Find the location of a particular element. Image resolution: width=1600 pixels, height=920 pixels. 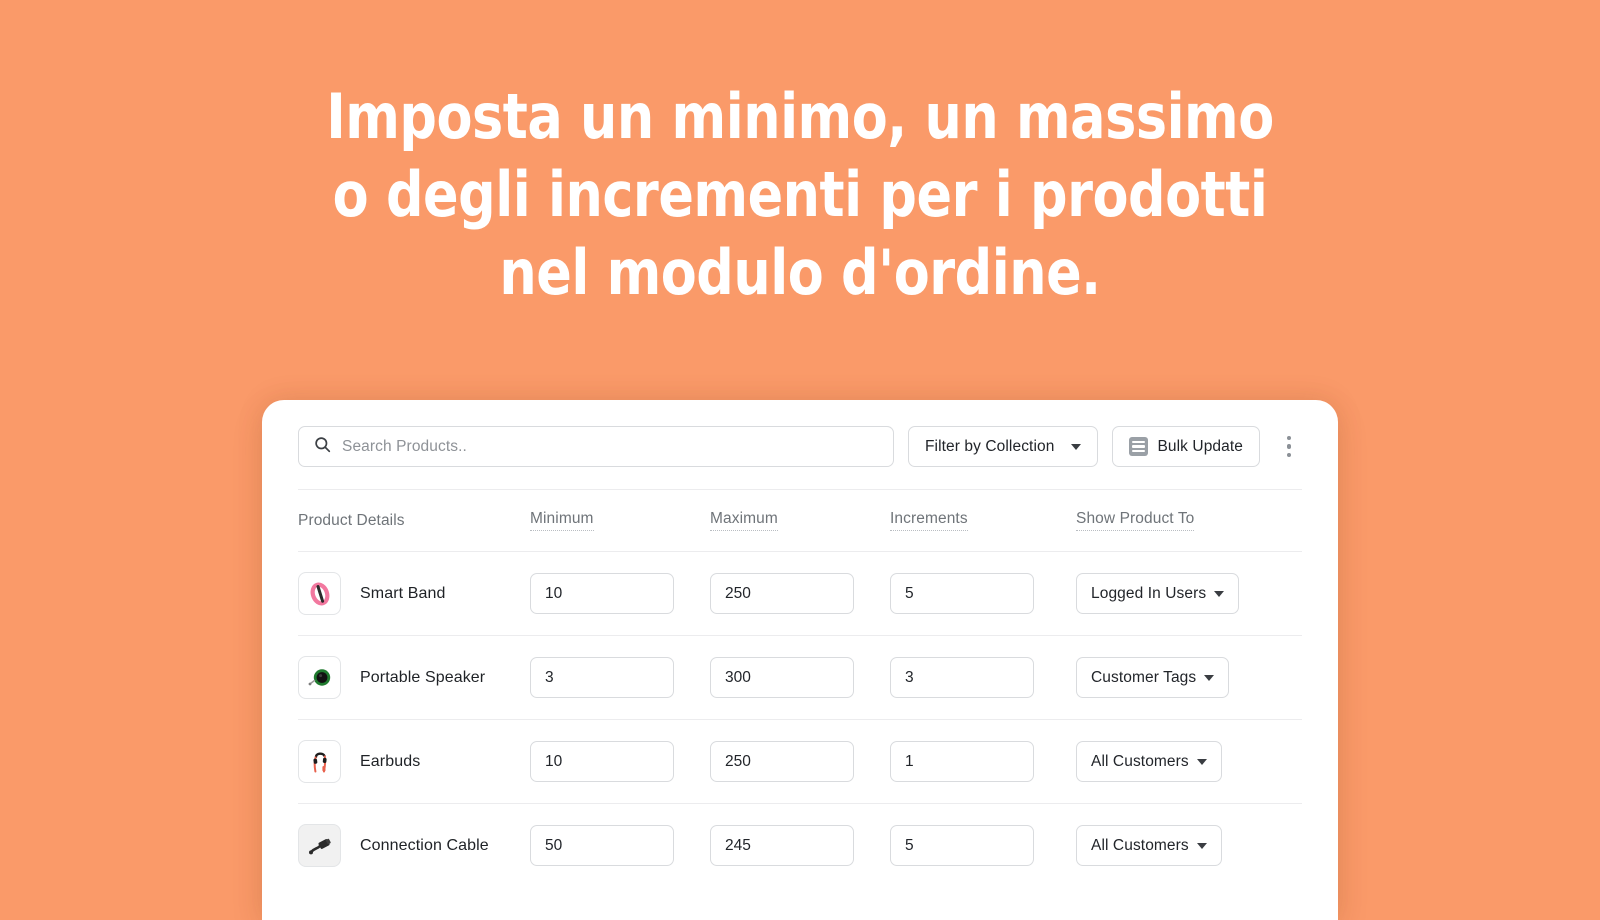

product-cell: Connection Cable is located at coordinates (414, 845).